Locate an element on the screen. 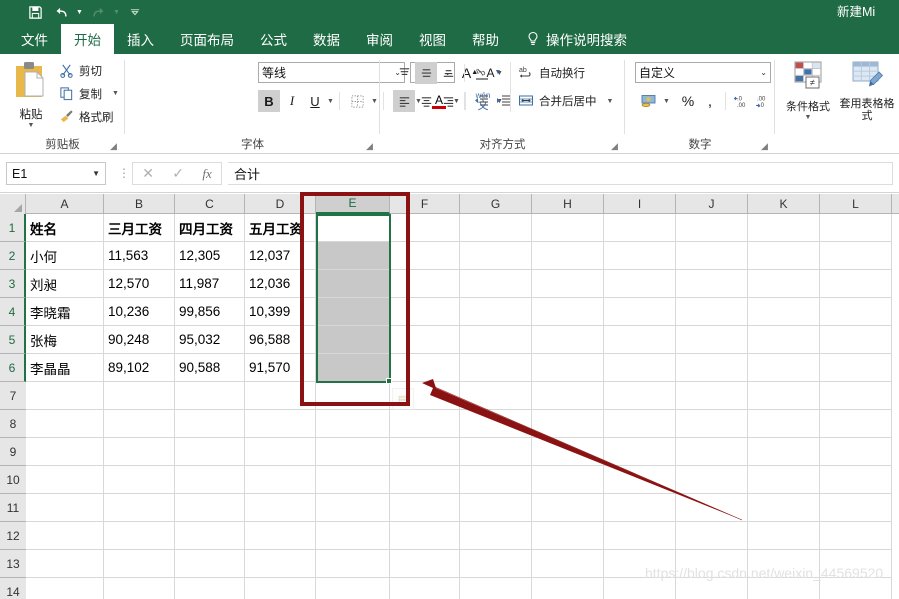  cell-D7 is located at coordinates (280, 396).